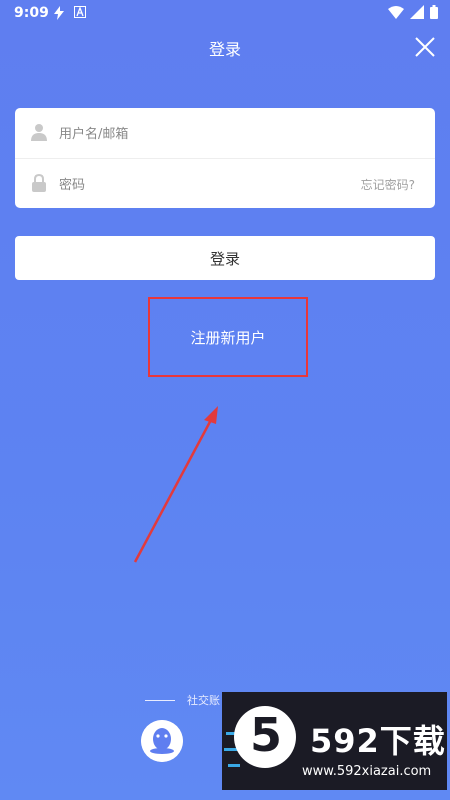 Image resolution: width=450 pixels, height=800 pixels. I want to click on qq-login-icon, so click(162, 741).